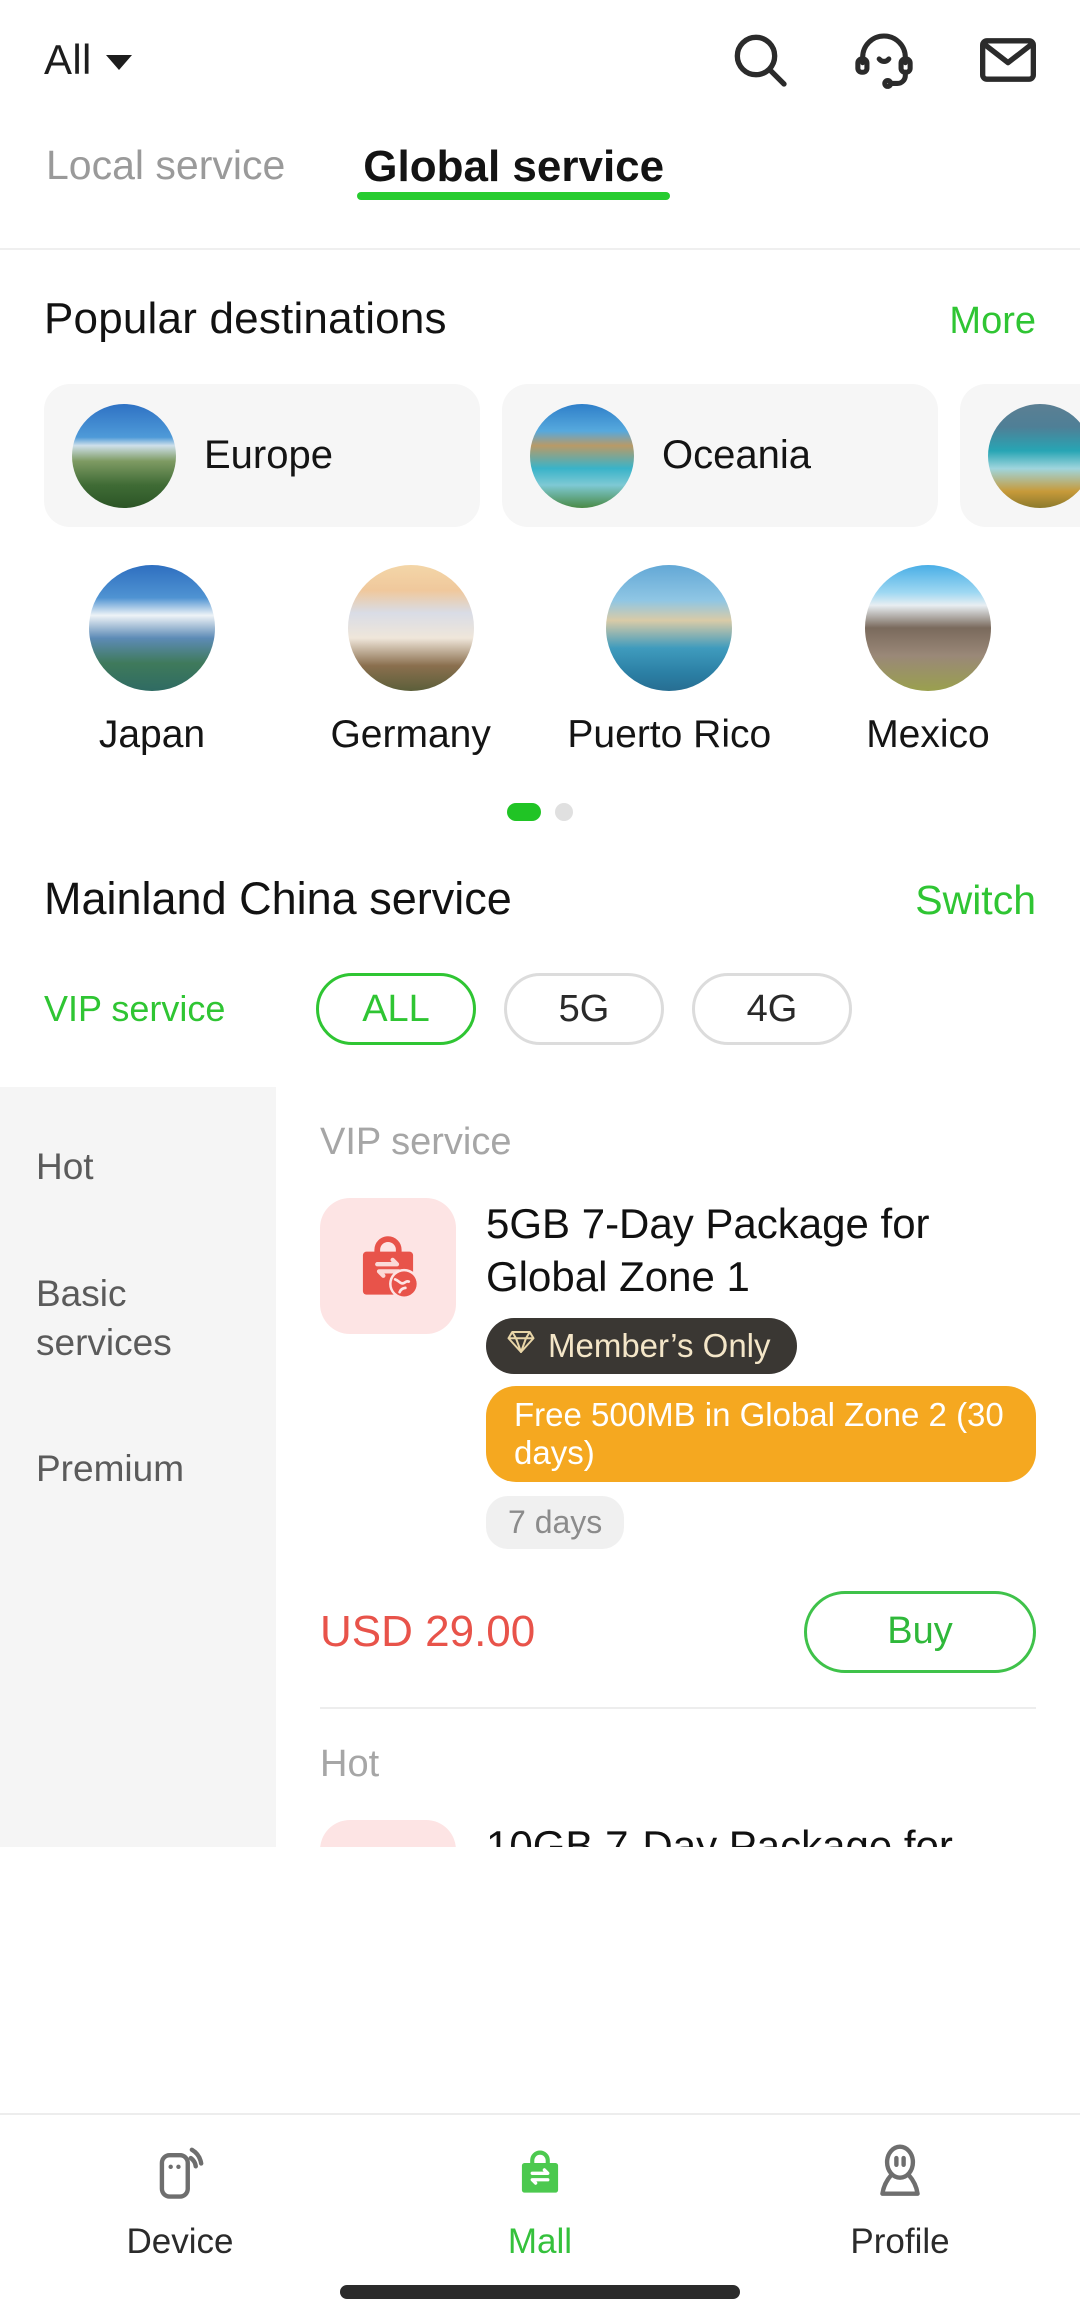  I want to click on category-sidebar: Hot Basic services Premium, so click(138, 1467).